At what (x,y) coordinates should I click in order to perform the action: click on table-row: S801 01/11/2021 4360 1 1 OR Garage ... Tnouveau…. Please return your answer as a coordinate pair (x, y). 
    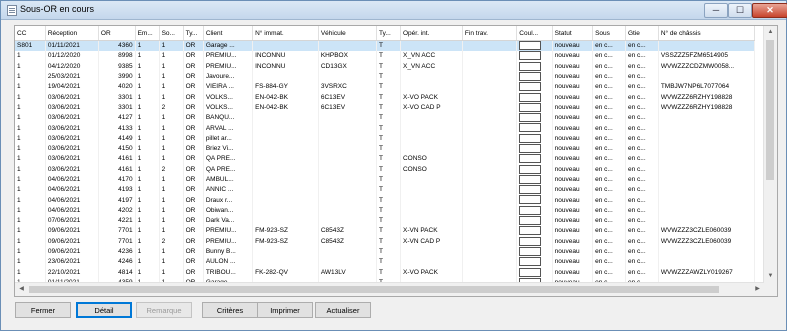
    Looking at the image, I should click on (385, 46).